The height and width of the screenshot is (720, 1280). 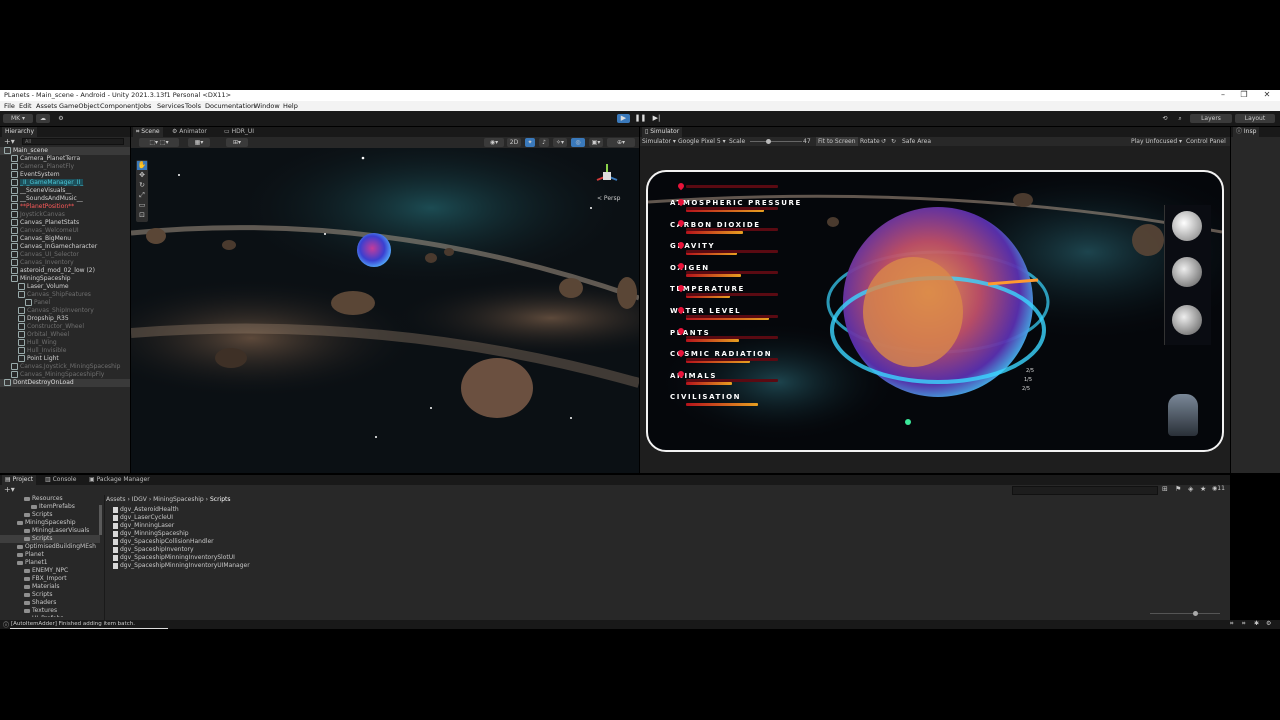 I want to click on move-tool-icon: ✥, so click(x=142, y=175).